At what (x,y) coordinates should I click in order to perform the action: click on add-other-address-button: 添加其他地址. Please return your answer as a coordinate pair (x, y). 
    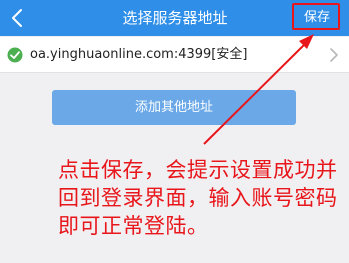
    Looking at the image, I should click on (174, 107).